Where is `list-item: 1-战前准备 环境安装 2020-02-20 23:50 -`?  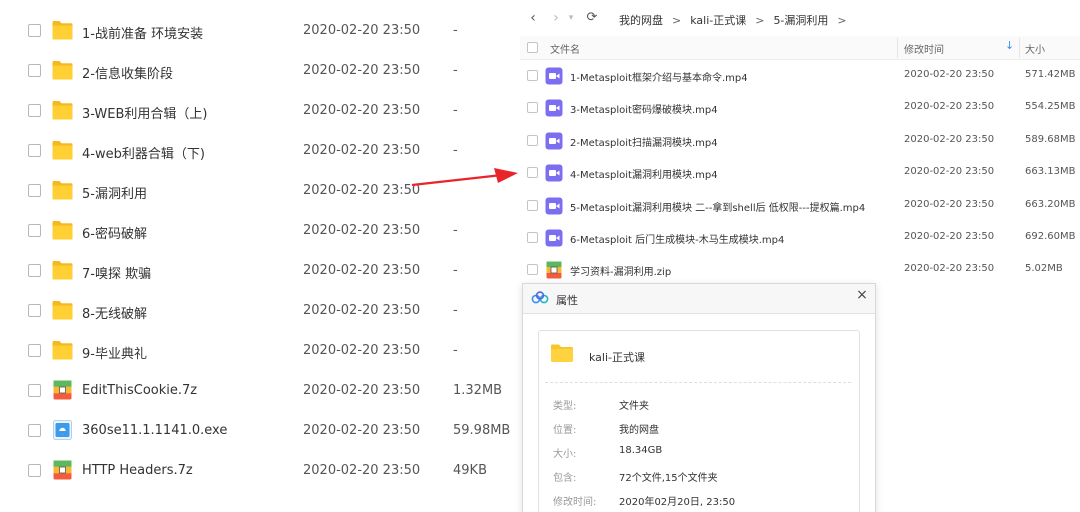 list-item: 1-战前准备 环境安装 2020-02-20 23:50 - is located at coordinates (257, 31).